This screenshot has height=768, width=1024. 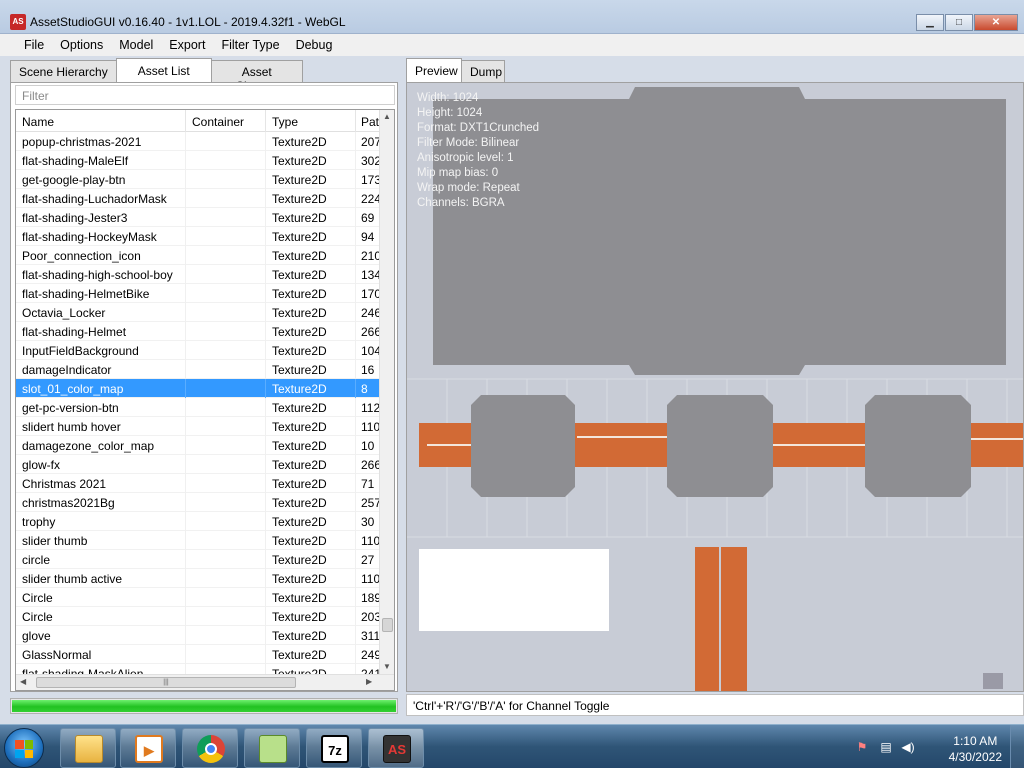 I want to click on asset-name-cell: damagezone_color_map, so click(x=101, y=445).